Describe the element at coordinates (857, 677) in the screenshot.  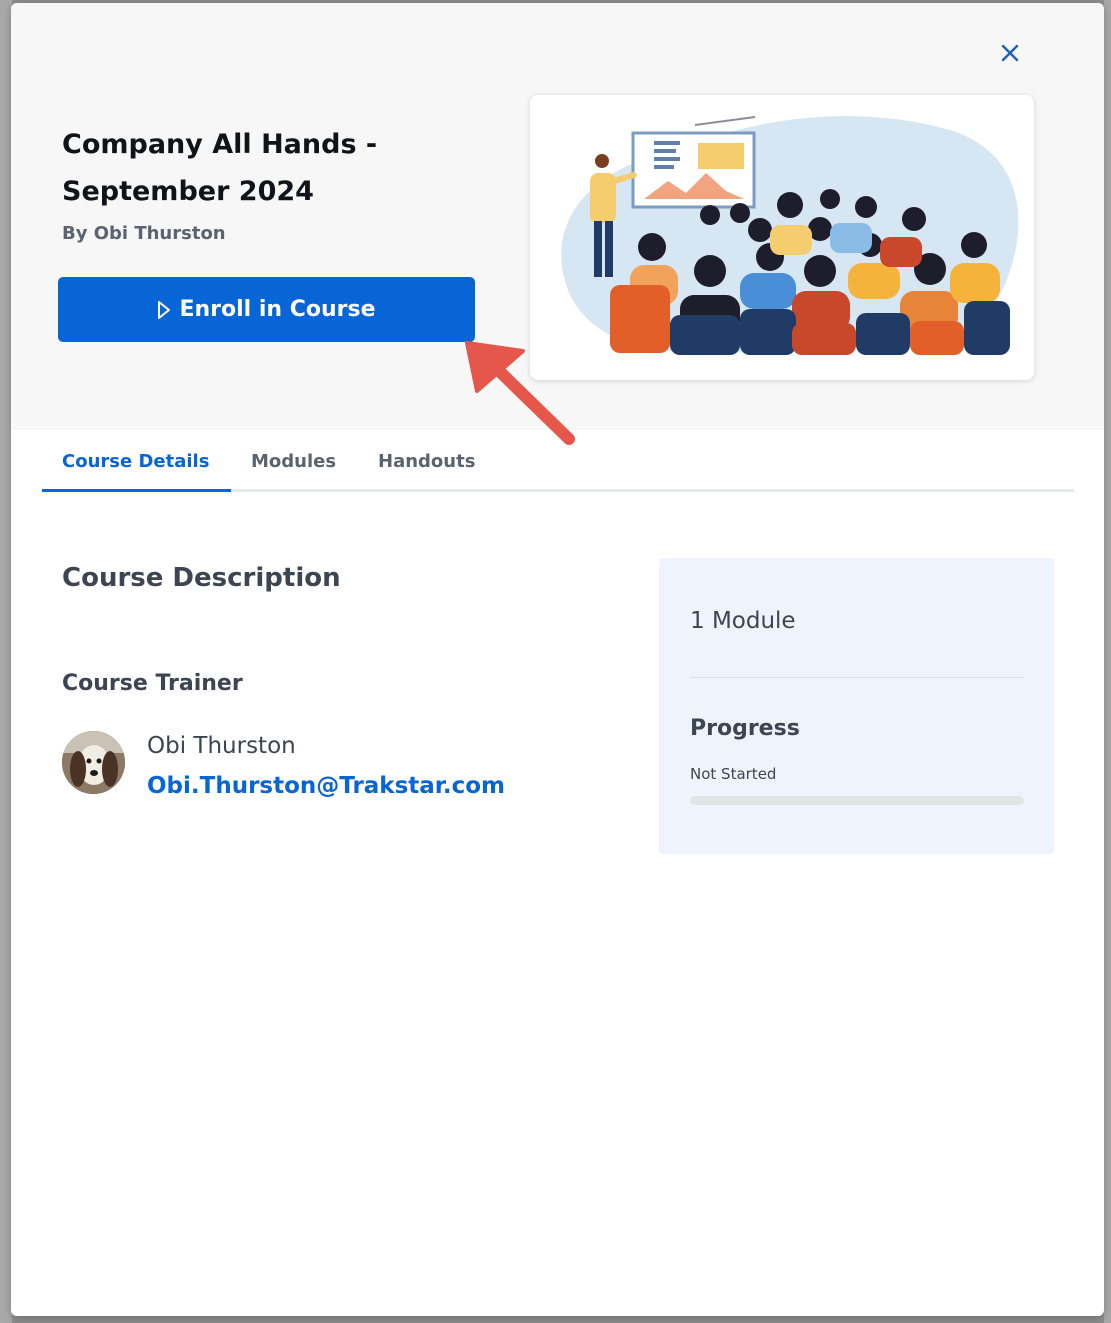
I see `summary-divider` at that location.